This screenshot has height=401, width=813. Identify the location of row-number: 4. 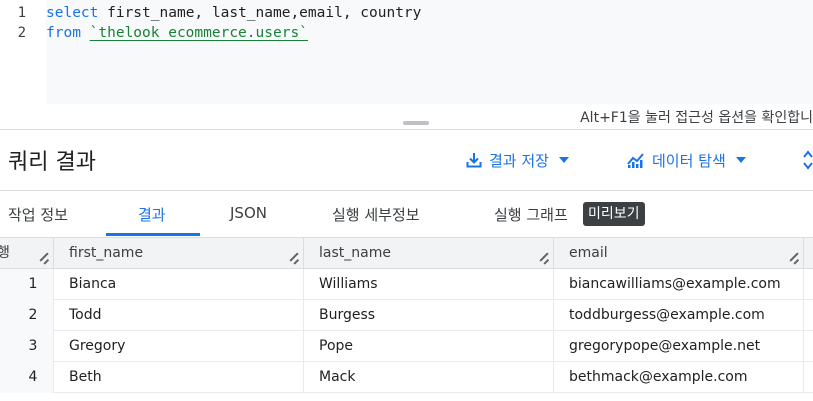
(33, 377).